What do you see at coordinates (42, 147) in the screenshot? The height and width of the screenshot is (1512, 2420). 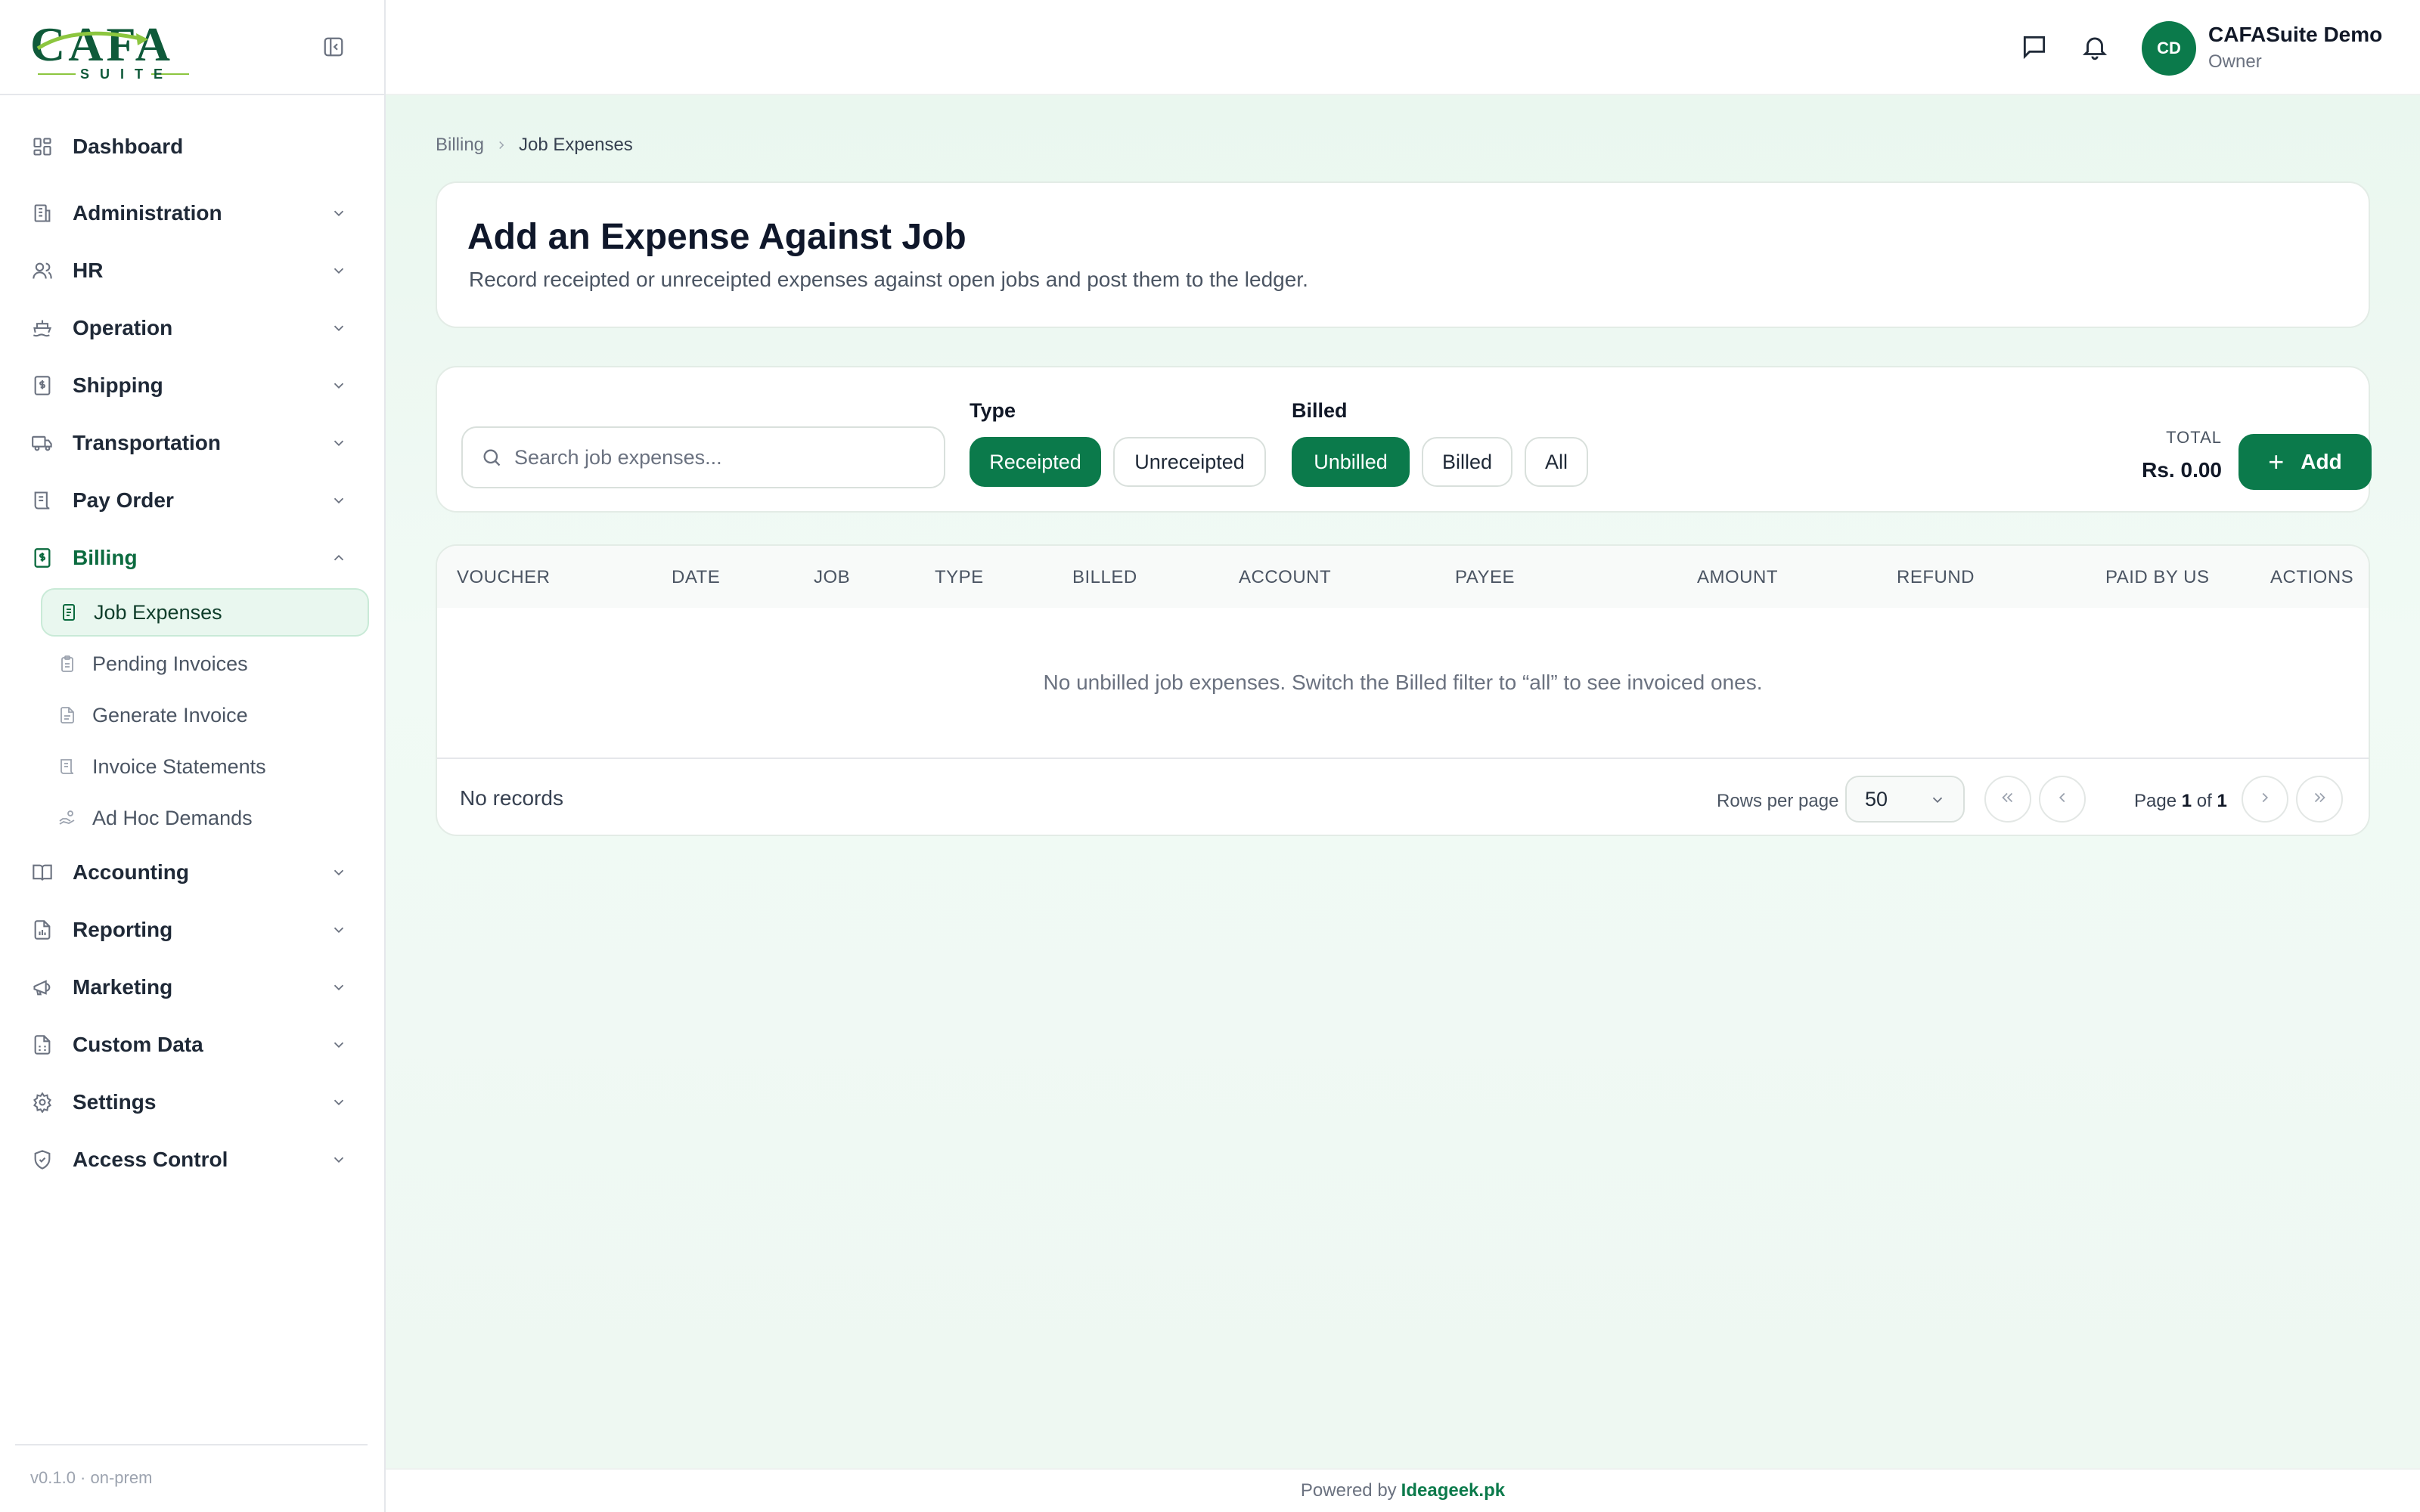 I see `dashboard-icon` at bounding box center [42, 147].